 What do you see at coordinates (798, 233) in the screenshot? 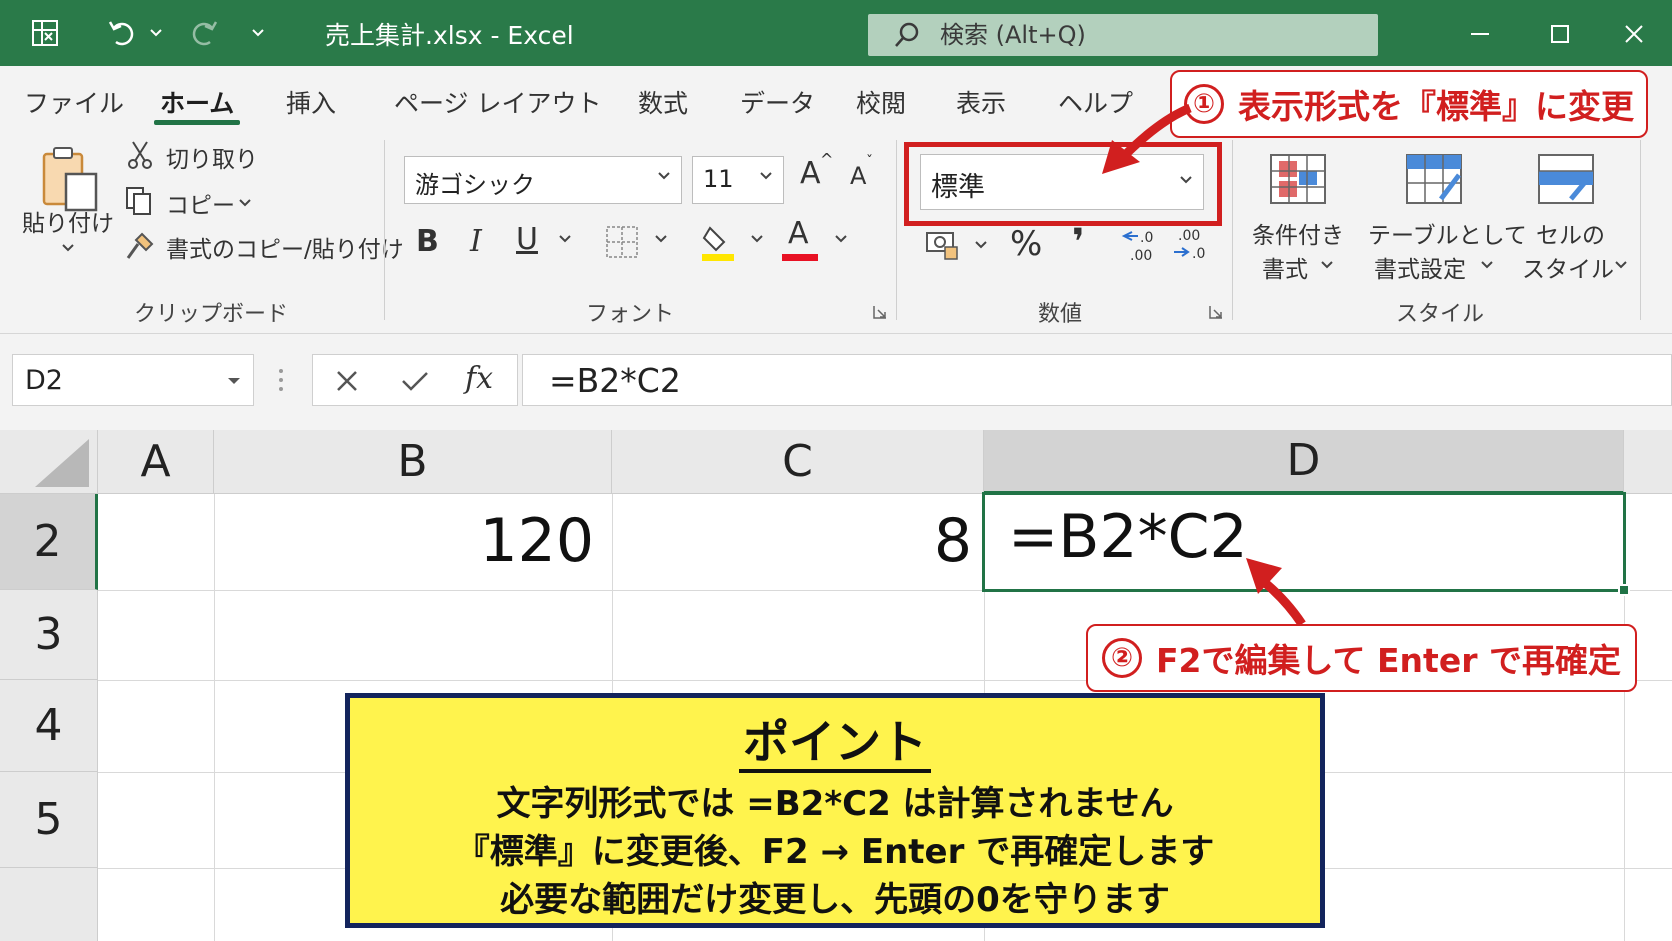
I see `font-color-button: A` at bounding box center [798, 233].